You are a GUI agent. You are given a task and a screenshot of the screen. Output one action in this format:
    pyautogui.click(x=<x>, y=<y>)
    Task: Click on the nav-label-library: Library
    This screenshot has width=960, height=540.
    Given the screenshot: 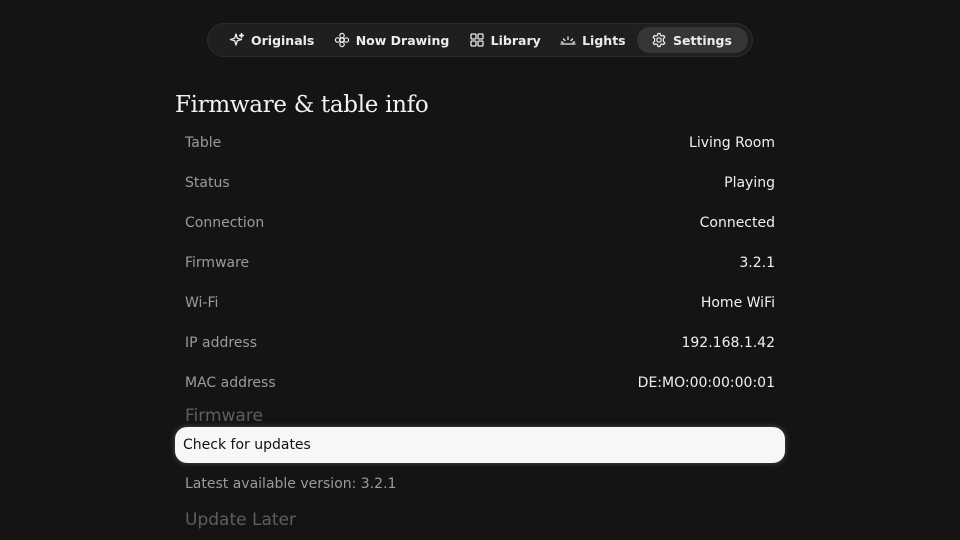 What is the action you would take?
    pyautogui.click(x=515, y=40)
    